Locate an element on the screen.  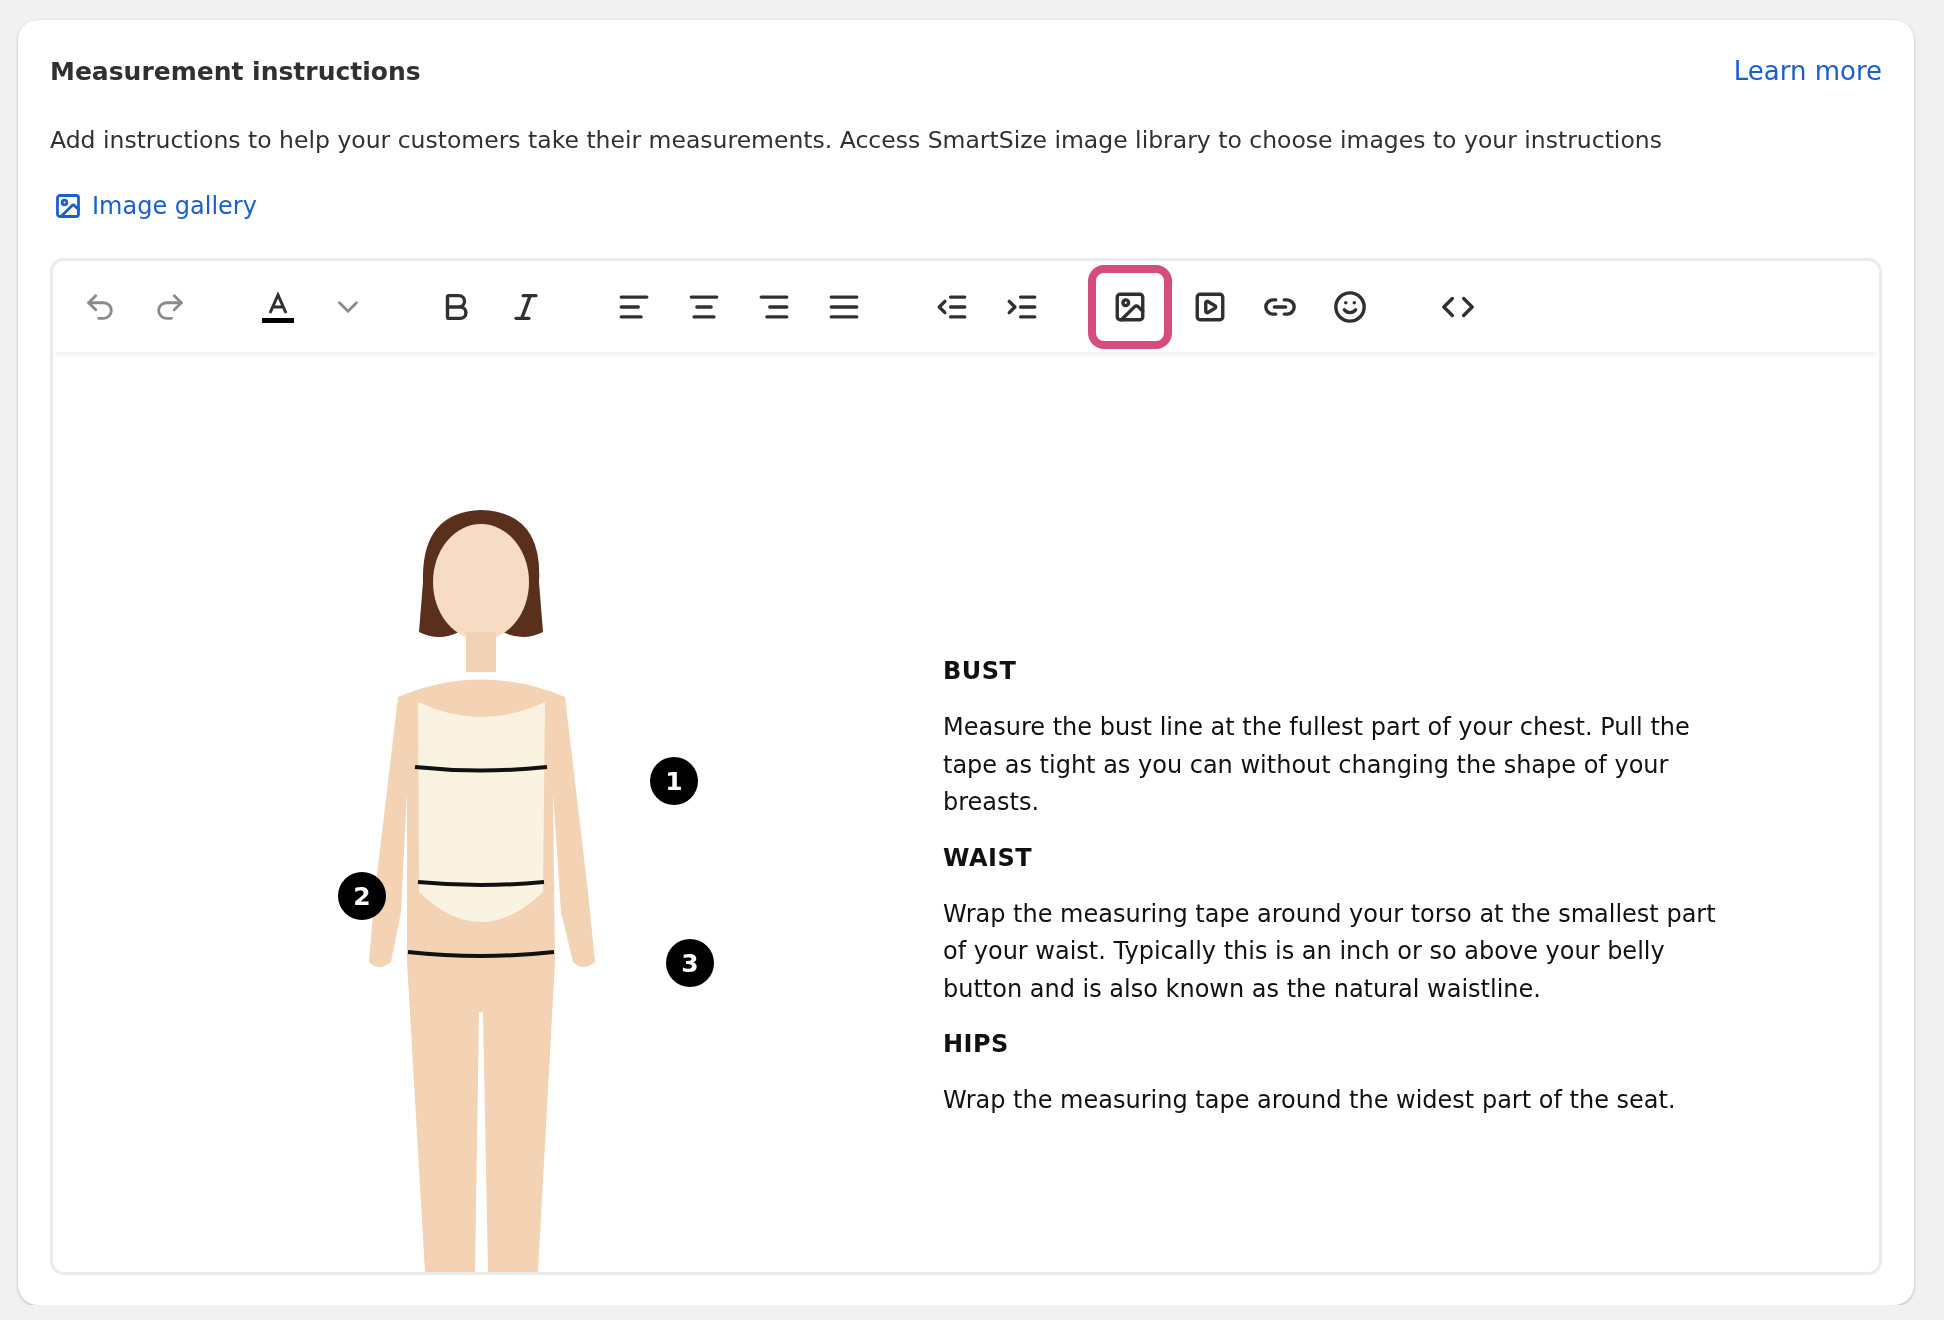
number-marker: 3 is located at coordinates (690, 963).